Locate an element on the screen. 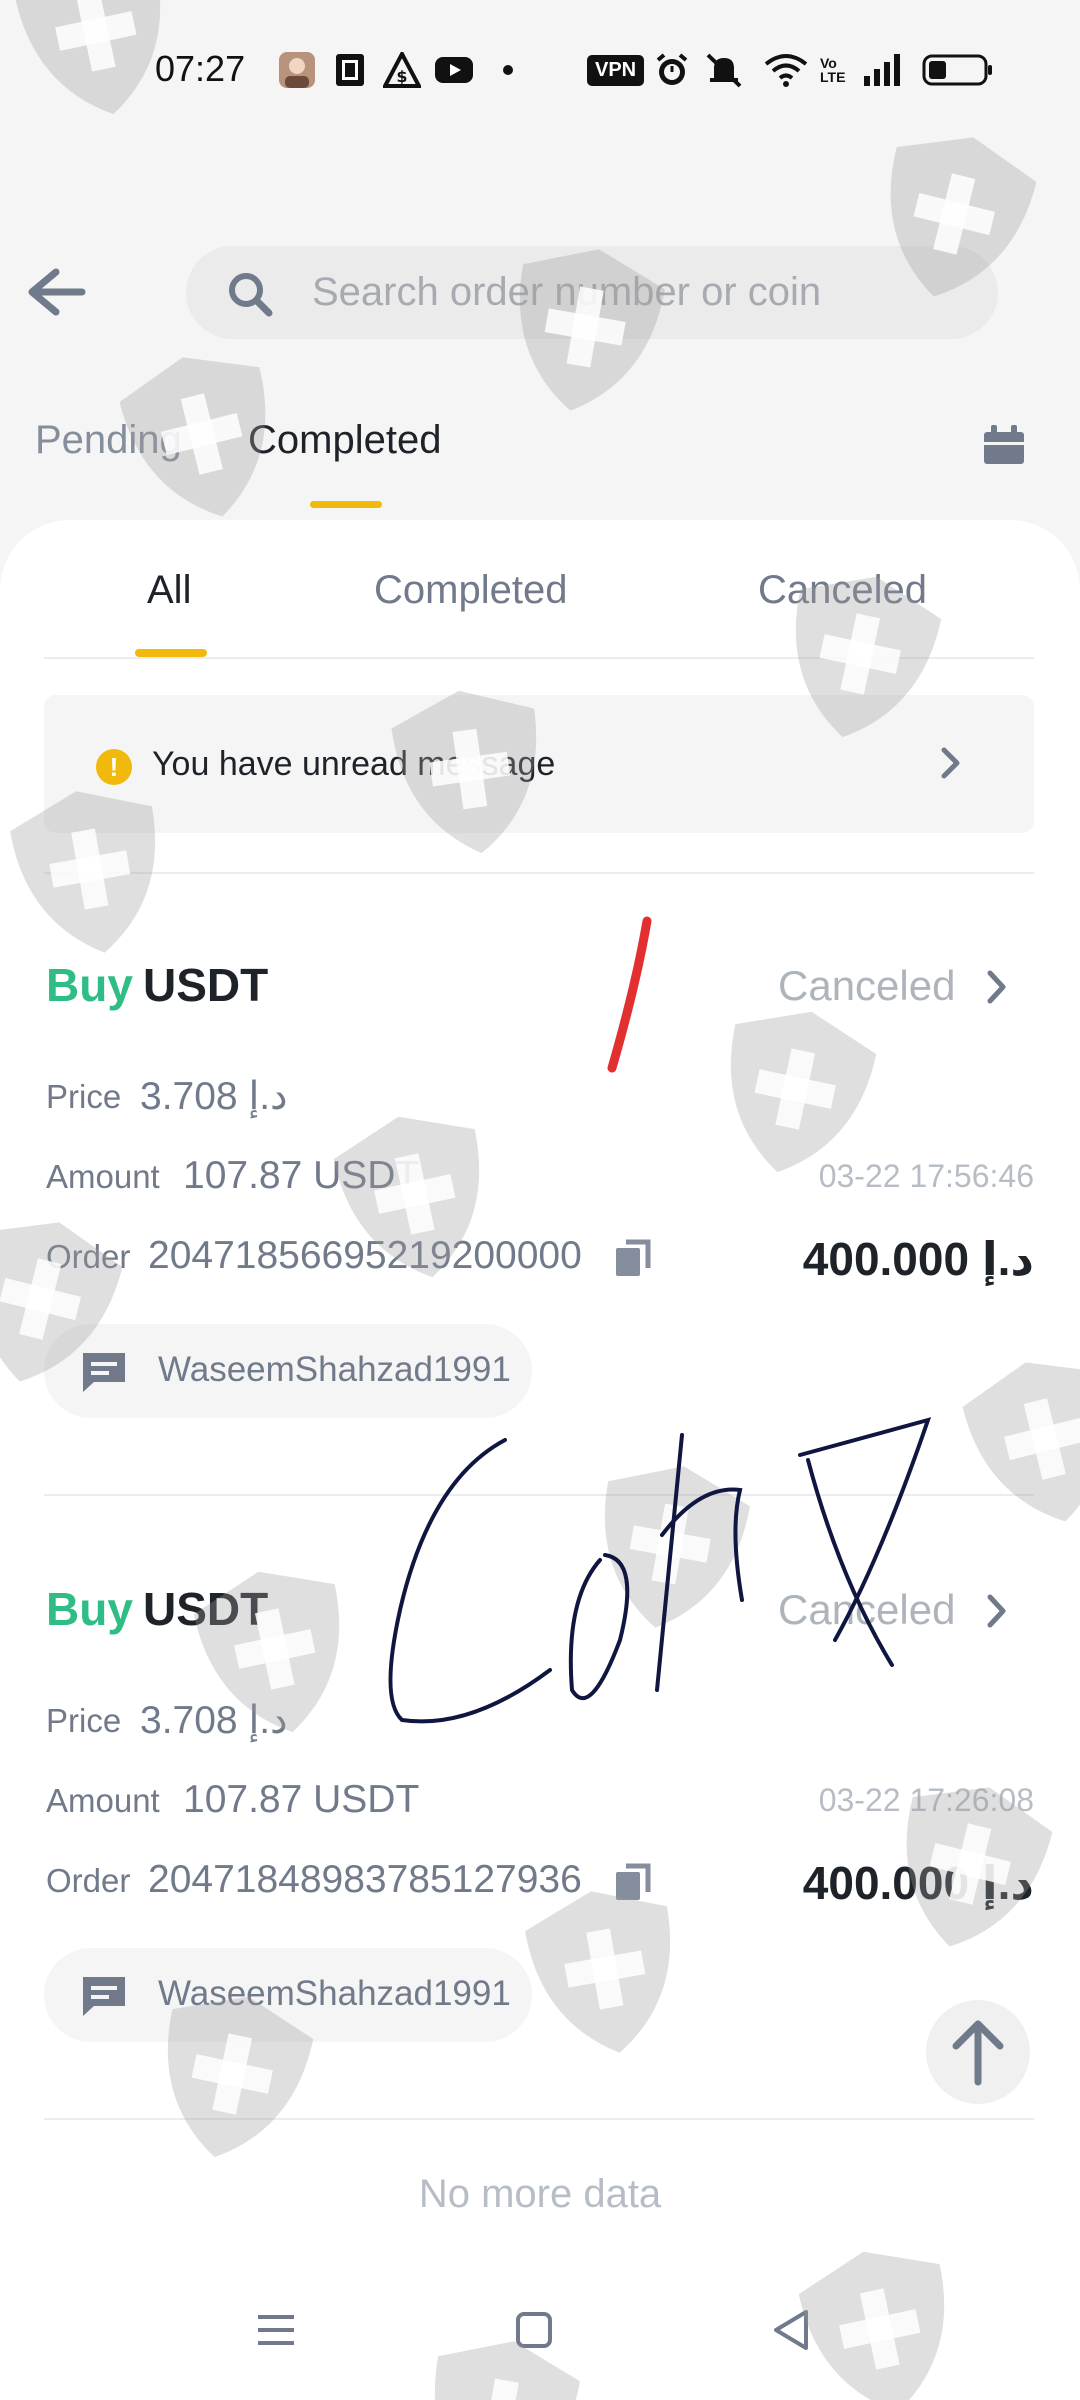  filter-tab-canceled: Canceled is located at coordinates (842, 590).